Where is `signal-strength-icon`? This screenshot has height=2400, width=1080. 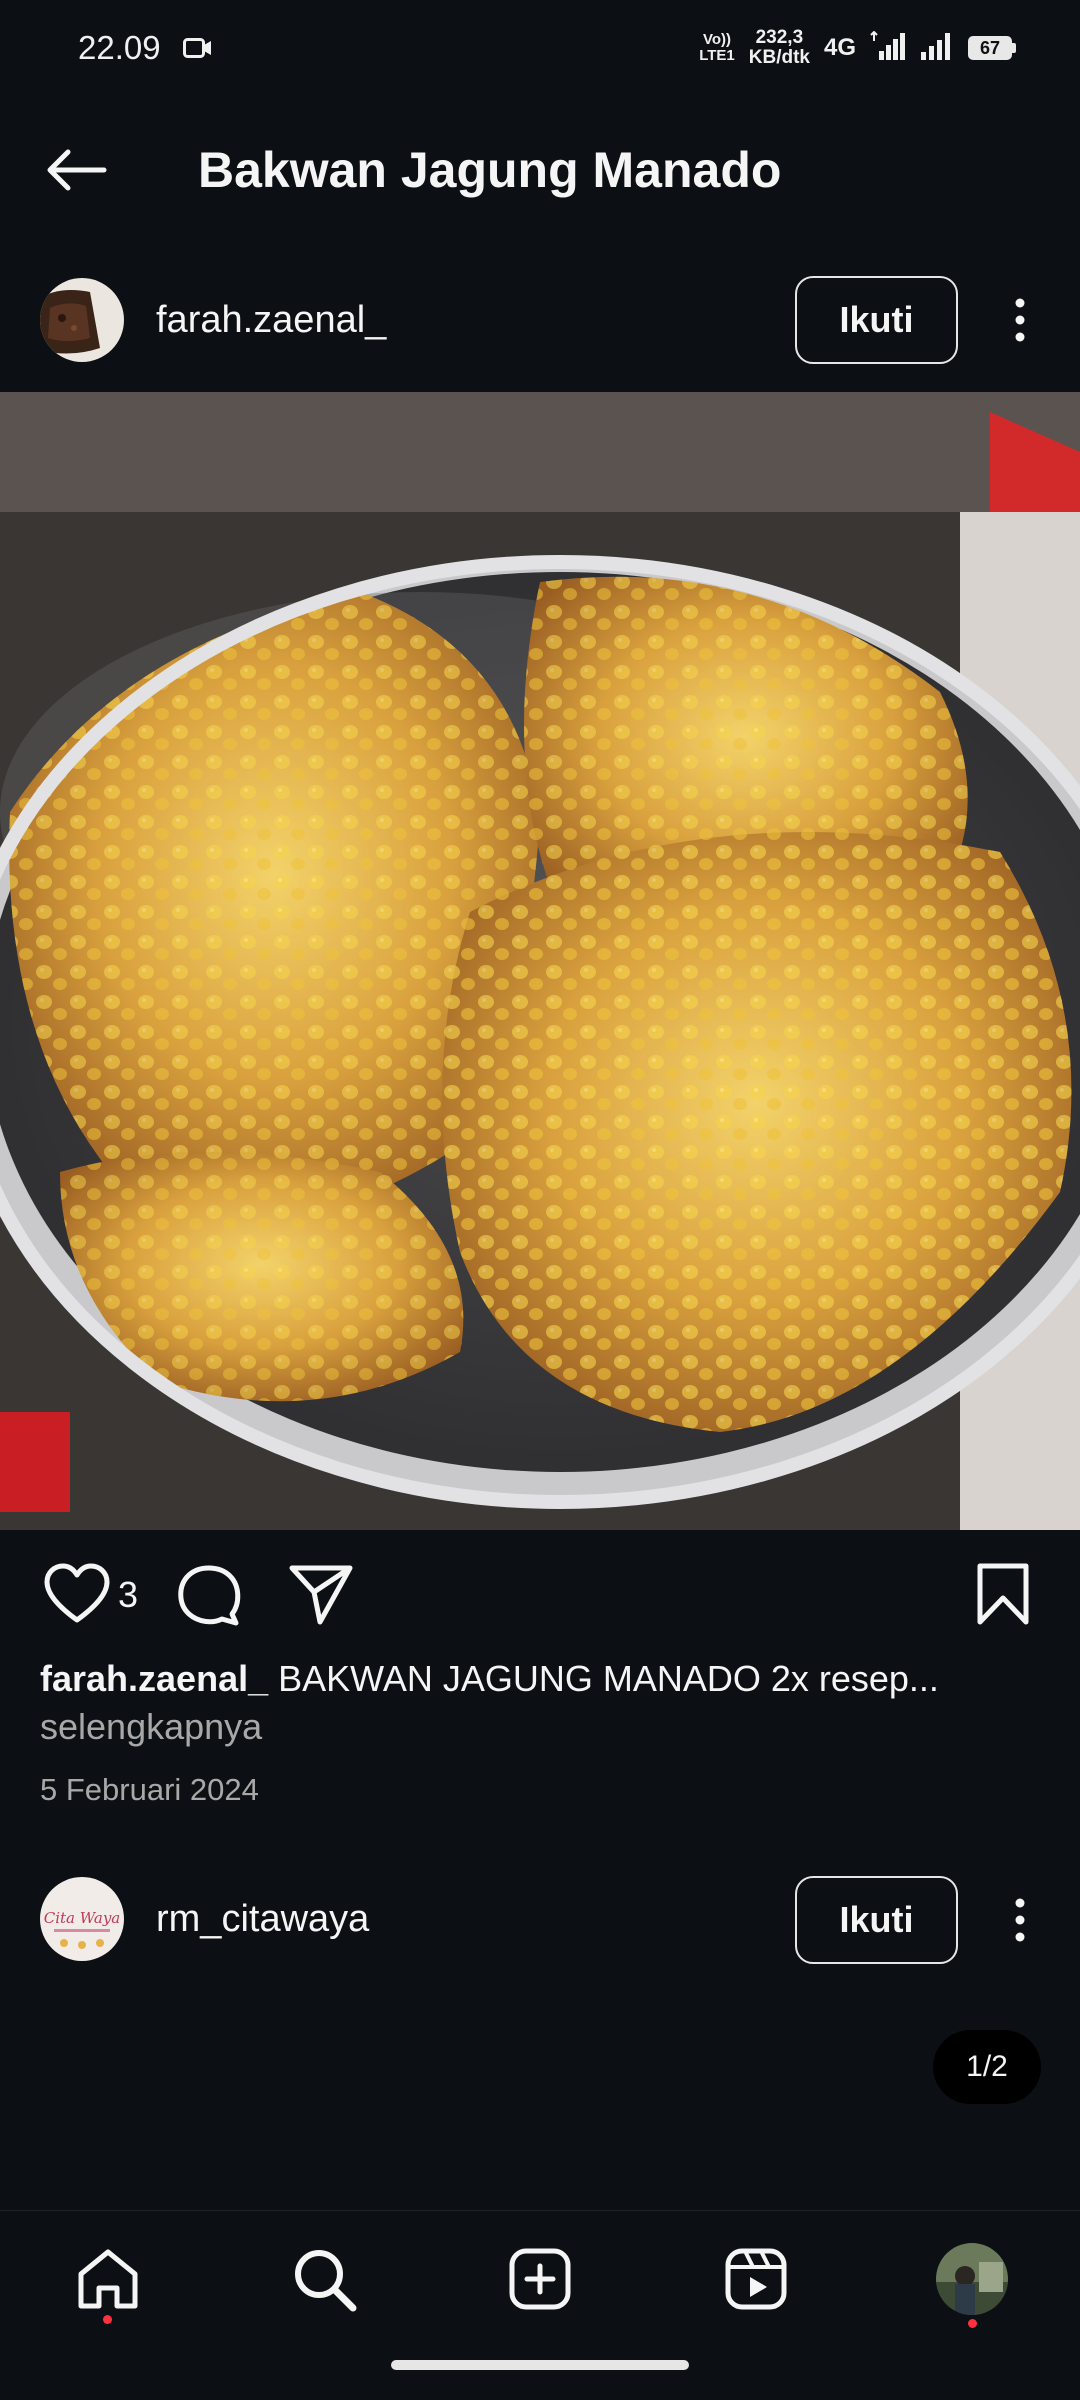
signal-strength-icon is located at coordinates (888, 48).